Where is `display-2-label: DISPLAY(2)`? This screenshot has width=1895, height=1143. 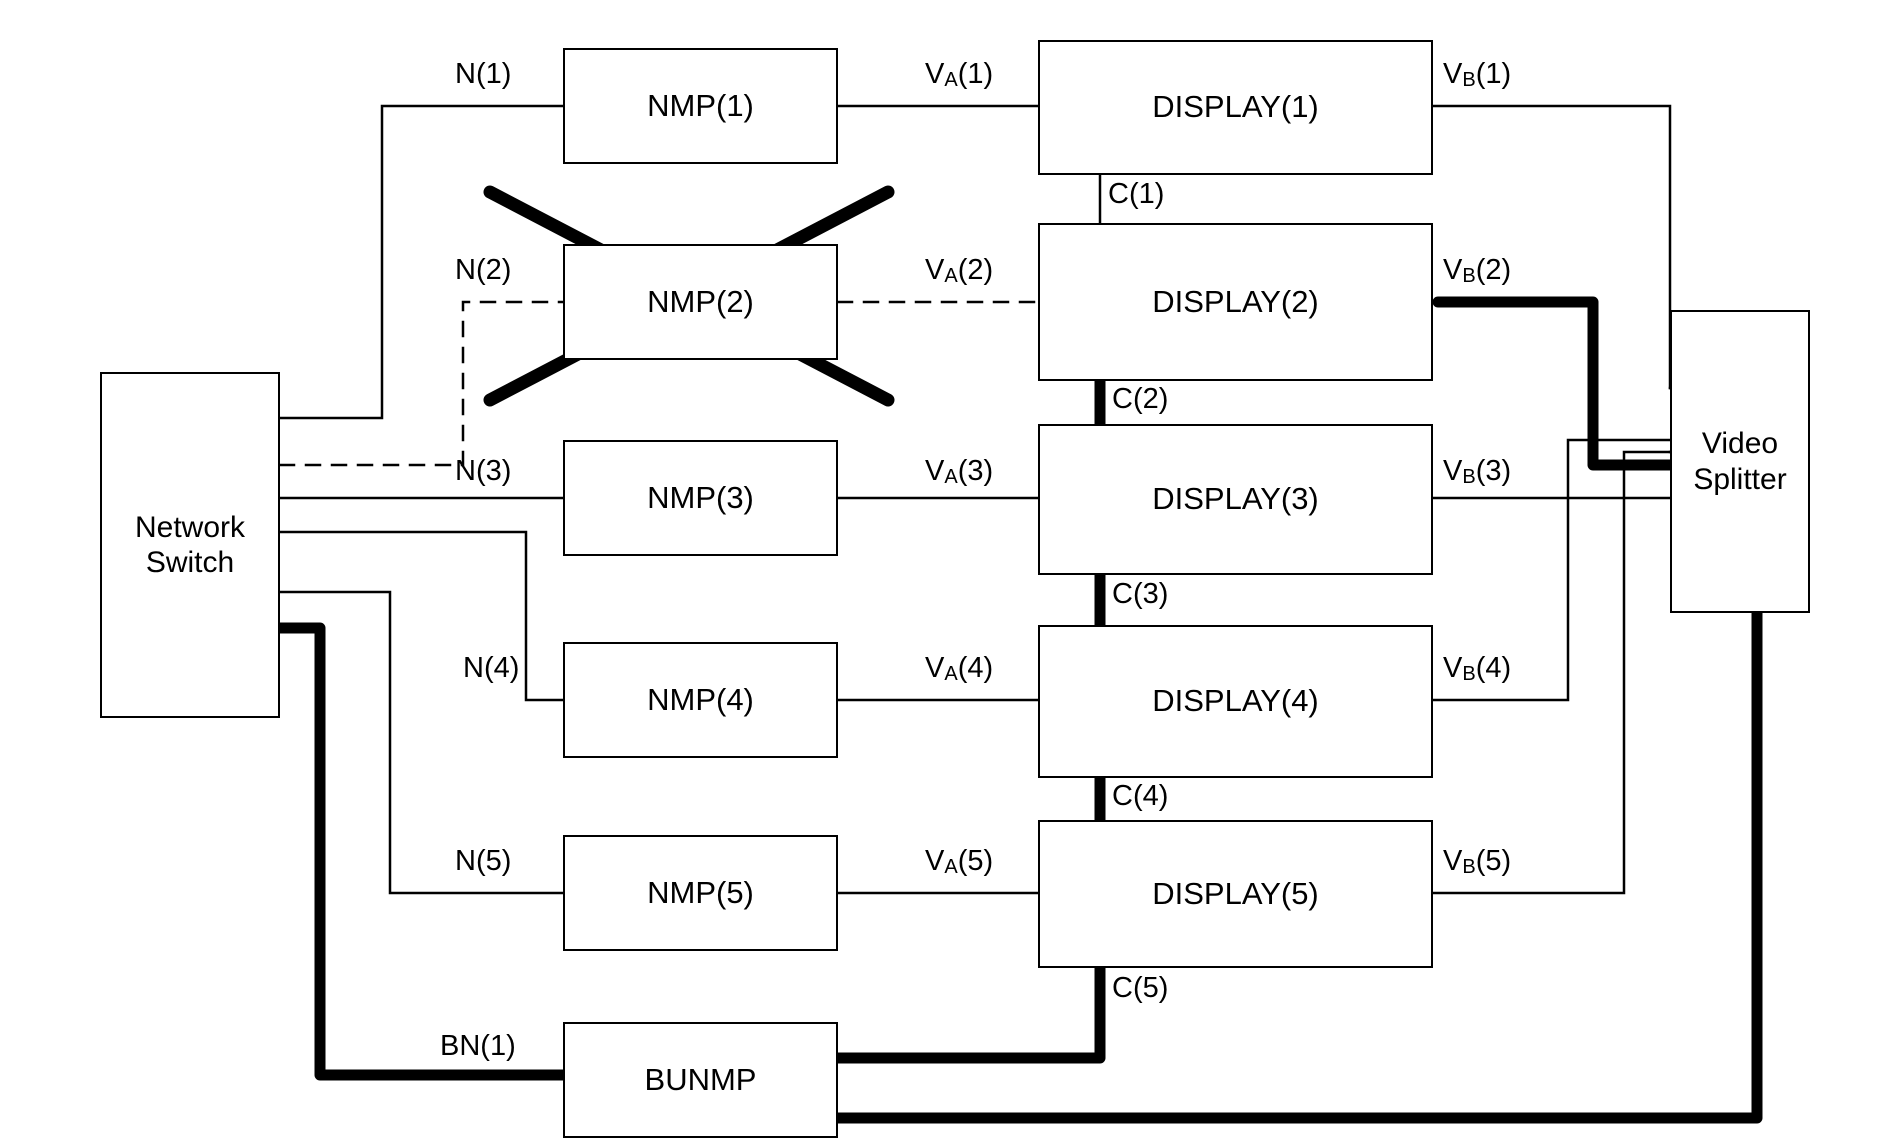
display-2-label: DISPLAY(2) is located at coordinates (1235, 301).